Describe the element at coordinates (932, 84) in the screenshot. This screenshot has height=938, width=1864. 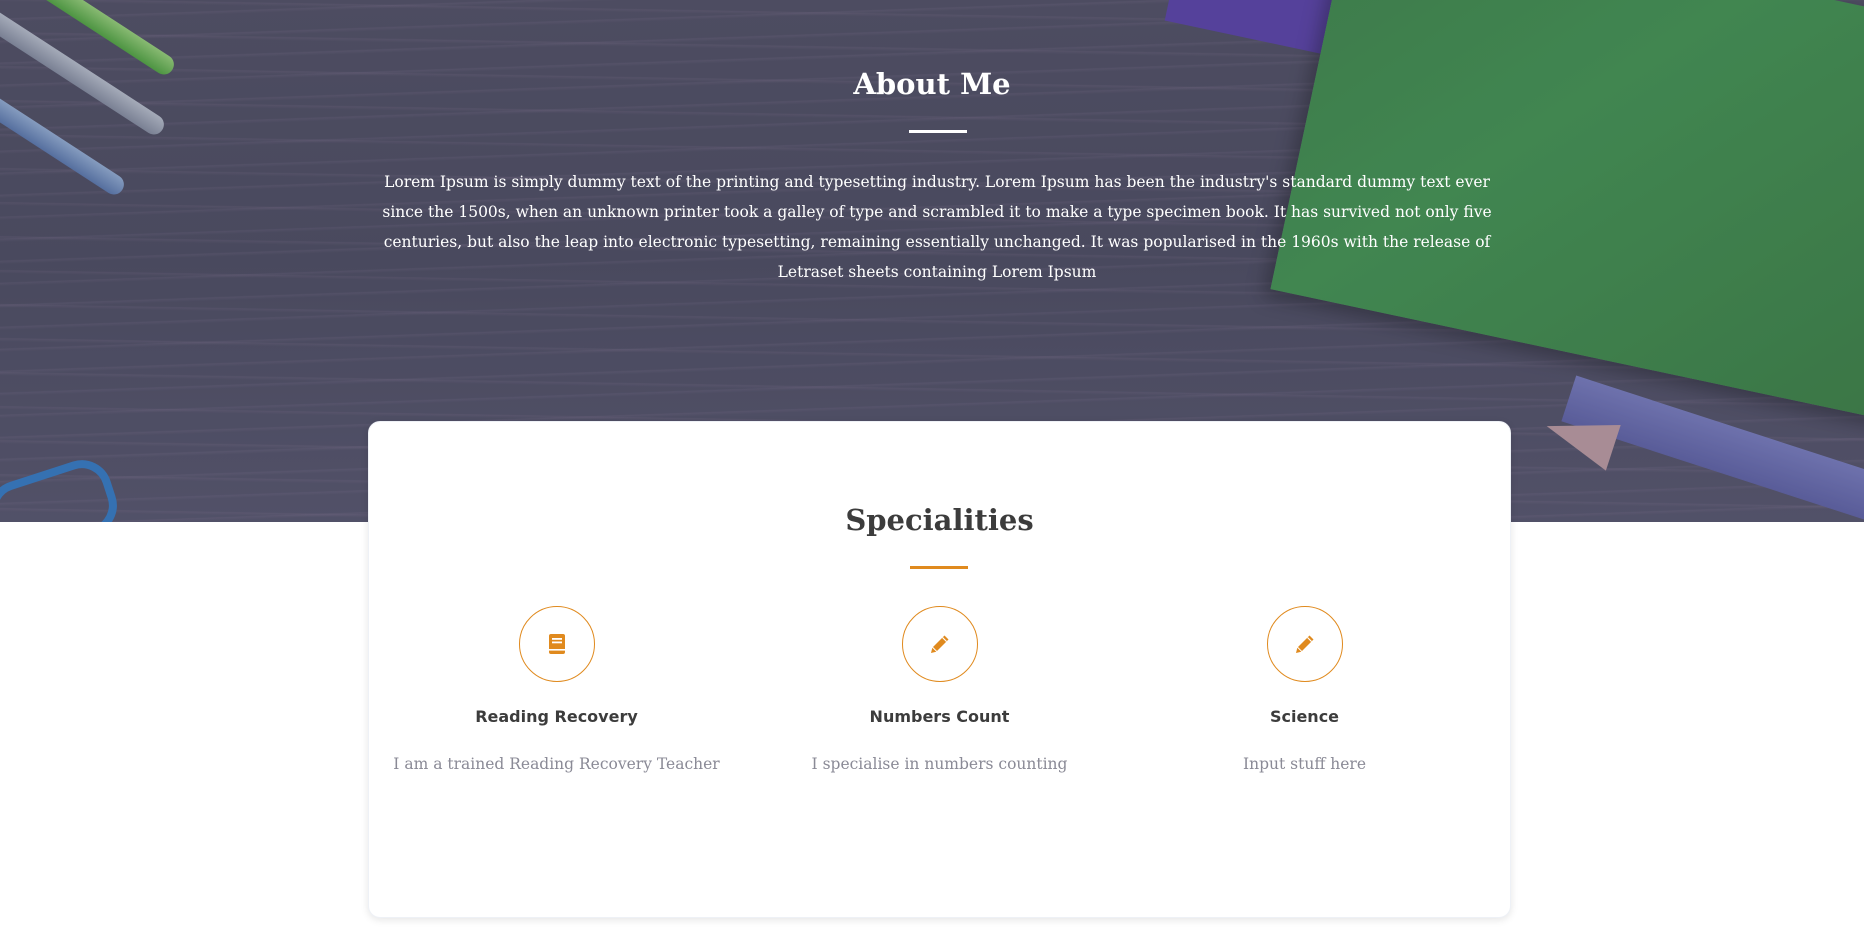
I see `about-title: About Me` at that location.